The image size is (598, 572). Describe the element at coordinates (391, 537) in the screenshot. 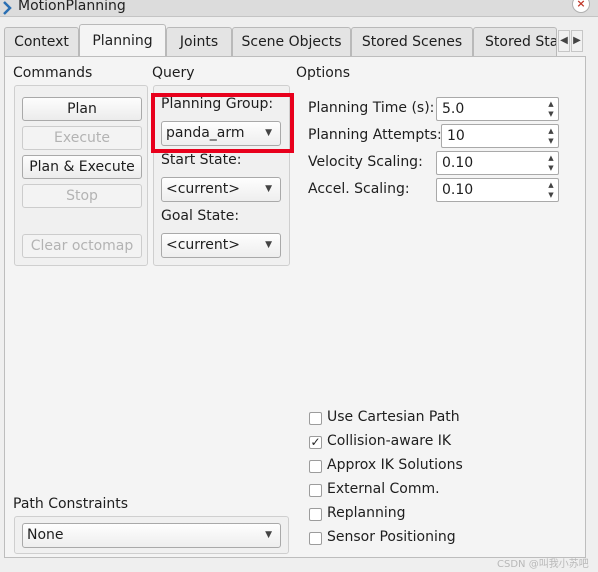

I see `sensor-positioning-label: Sensor Positioning` at that location.